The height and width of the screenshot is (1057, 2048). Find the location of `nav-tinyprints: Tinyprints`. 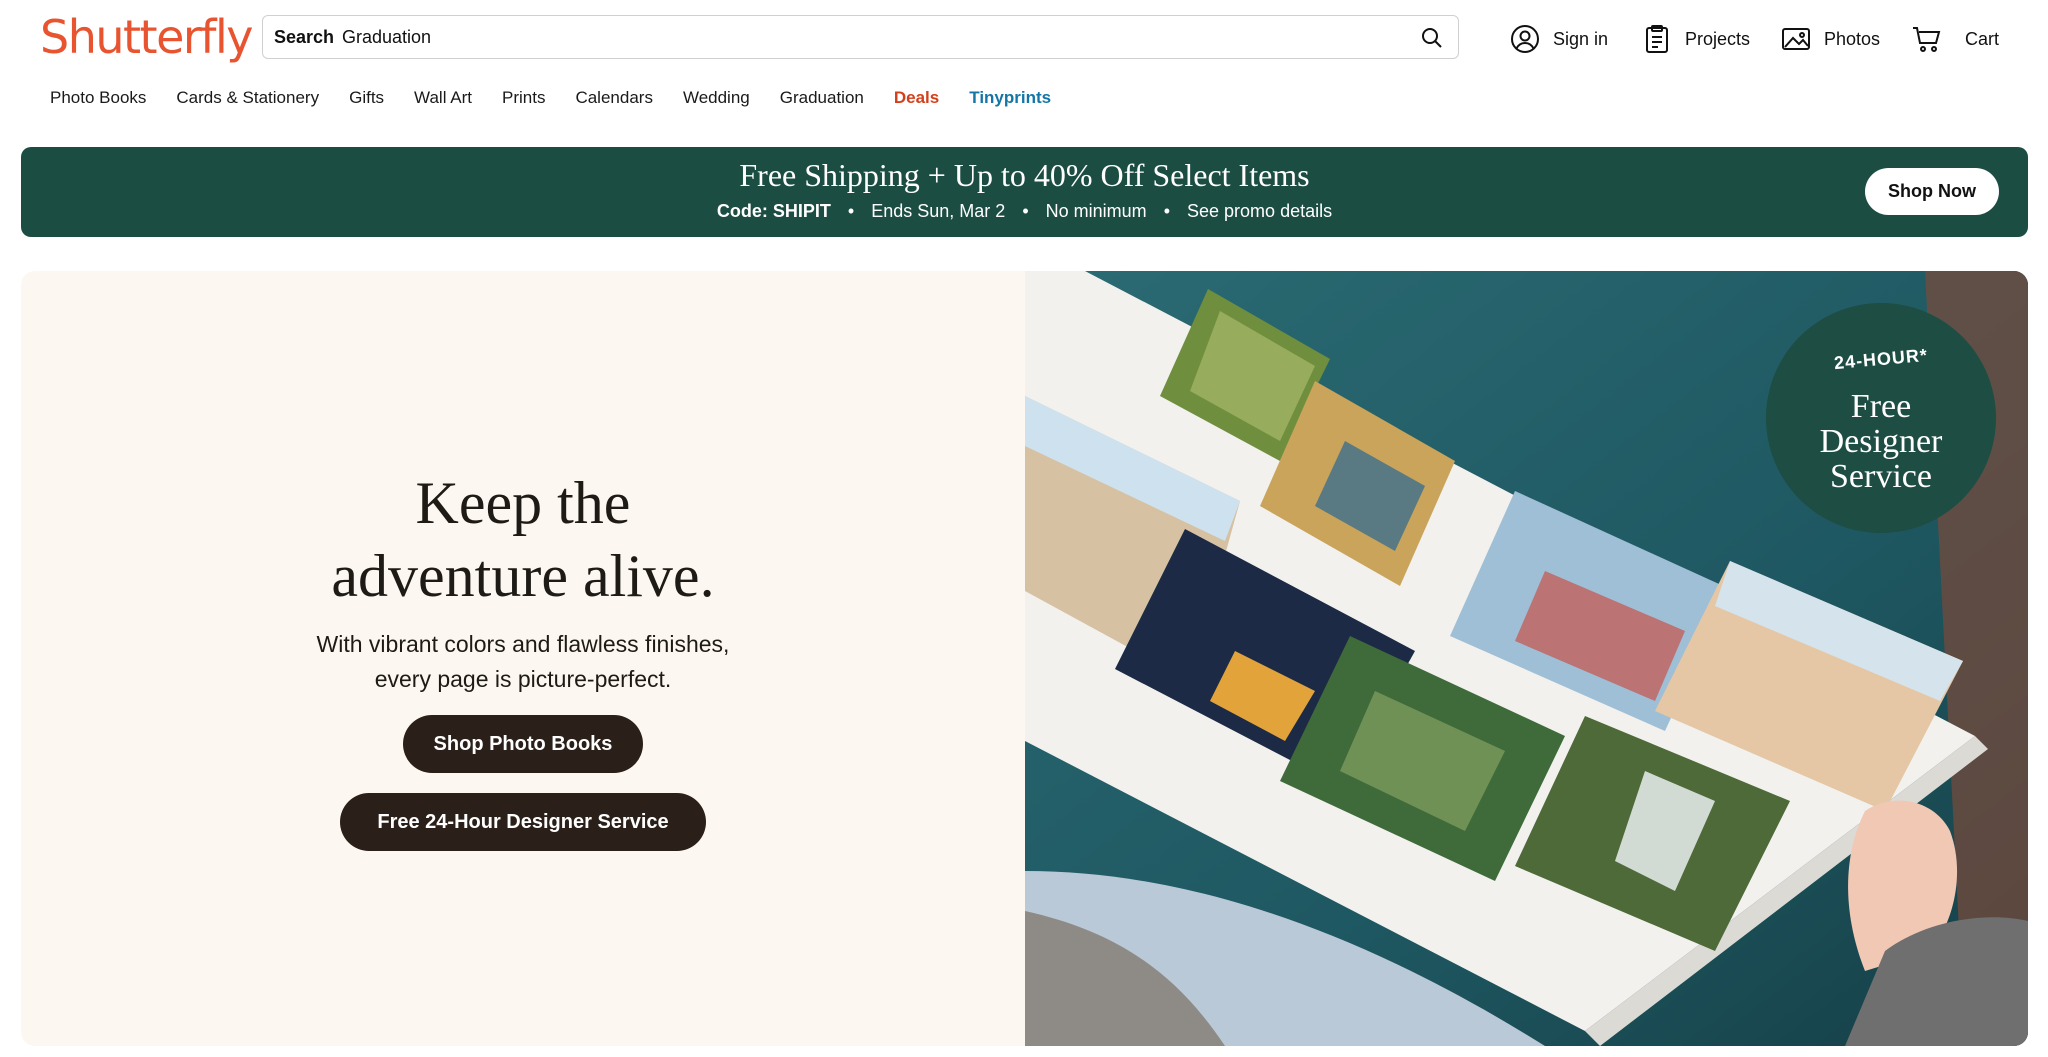

nav-tinyprints: Tinyprints is located at coordinates (1010, 100).